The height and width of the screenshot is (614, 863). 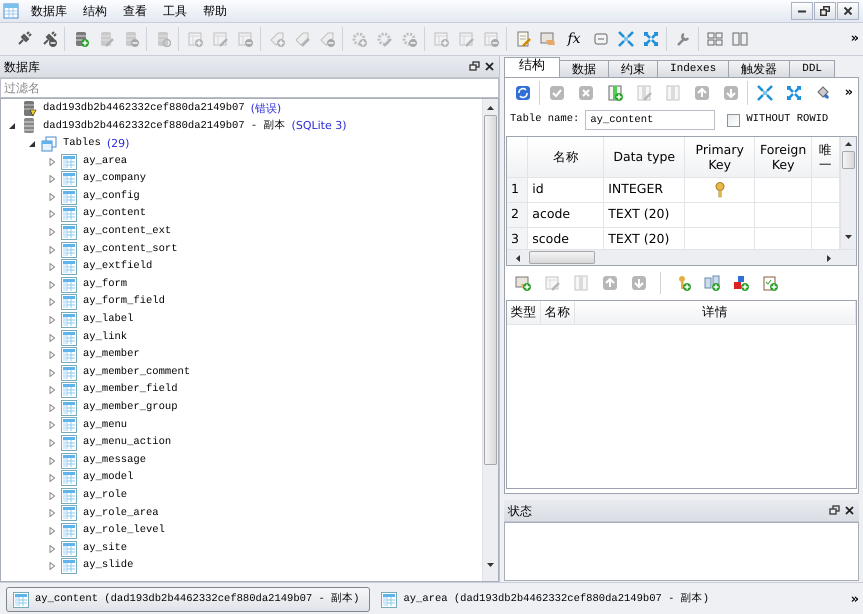 What do you see at coordinates (532, 67) in the screenshot?
I see `tab: 结构` at bounding box center [532, 67].